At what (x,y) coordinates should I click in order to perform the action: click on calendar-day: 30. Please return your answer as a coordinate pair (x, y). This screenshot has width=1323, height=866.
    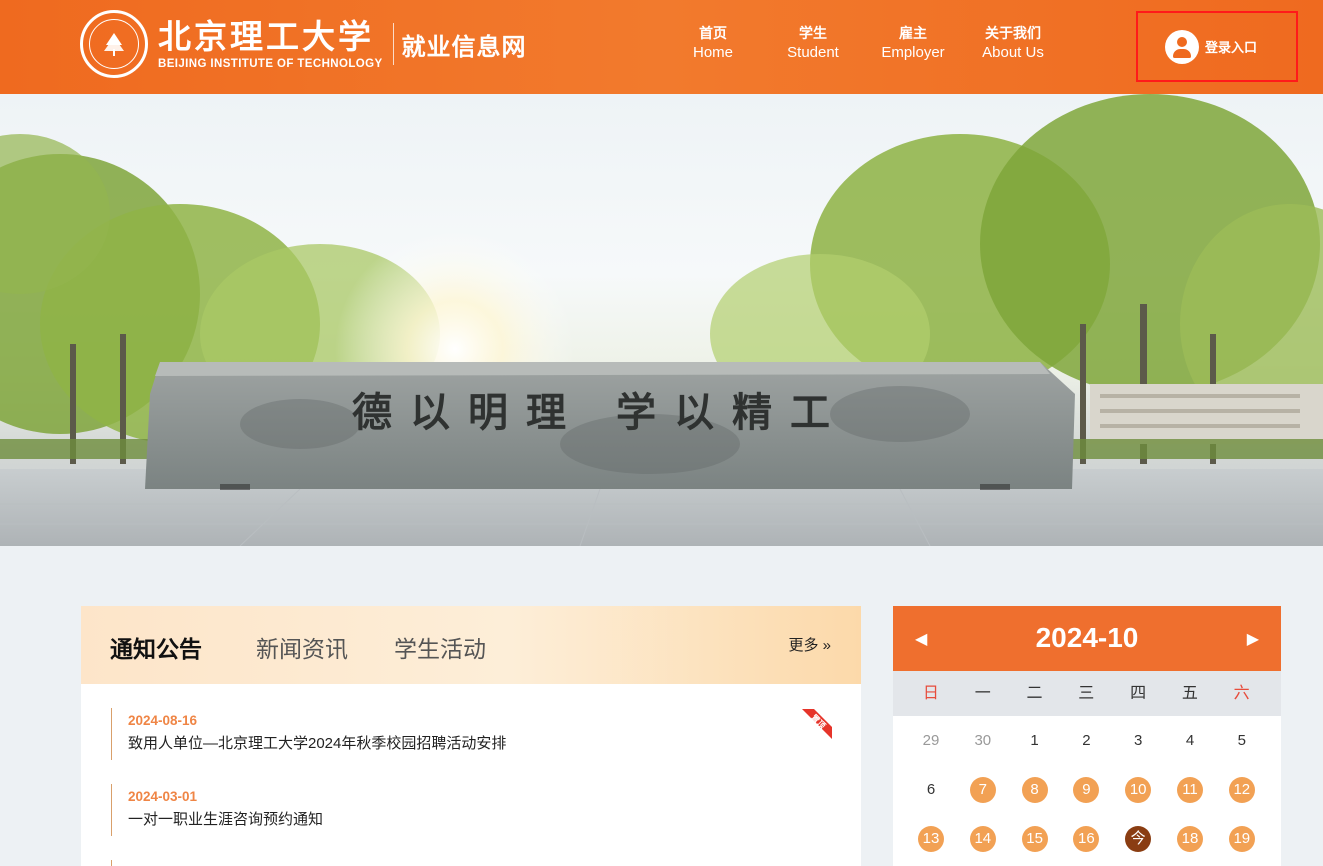
    Looking at the image, I should click on (983, 741).